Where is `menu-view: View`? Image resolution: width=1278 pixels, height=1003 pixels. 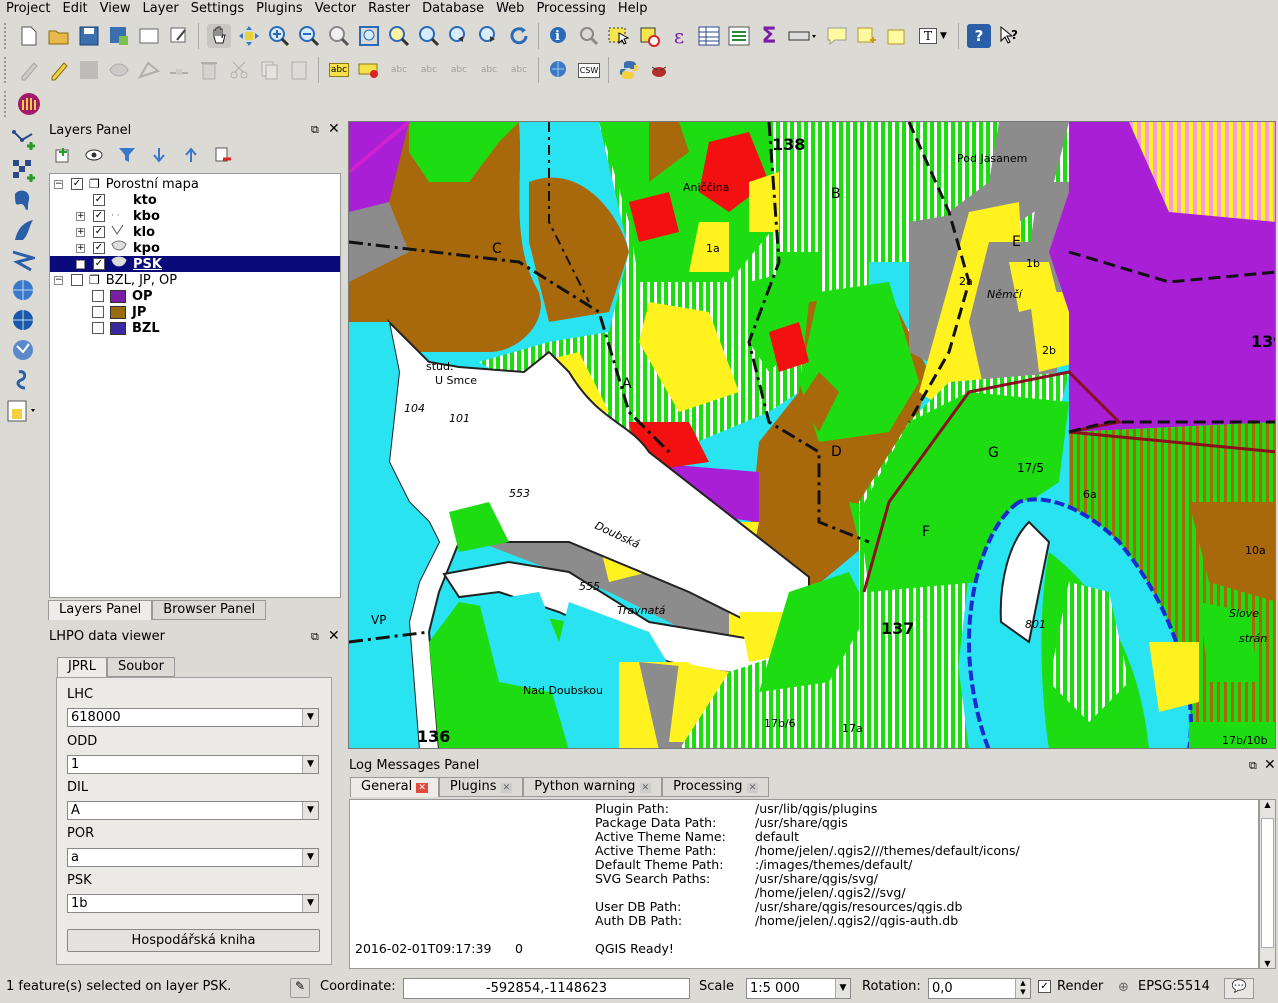
menu-view: View is located at coordinates (115, 9).